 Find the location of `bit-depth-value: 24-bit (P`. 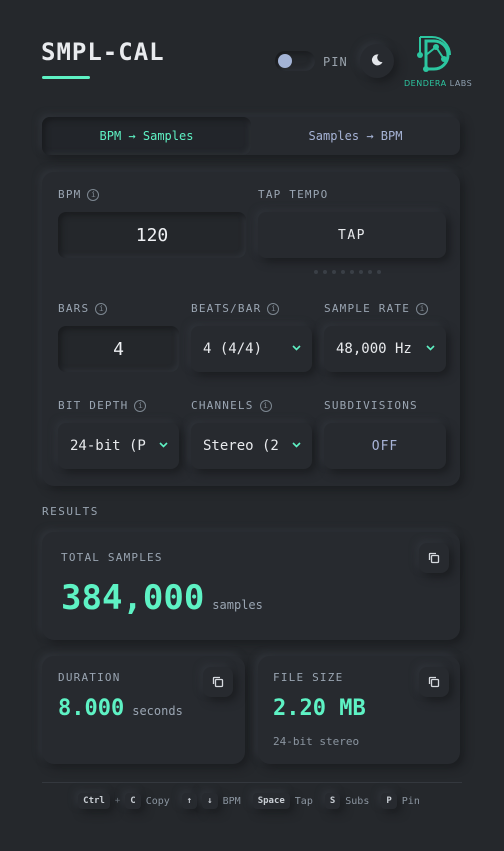

bit-depth-value: 24-bit (P is located at coordinates (108, 446).